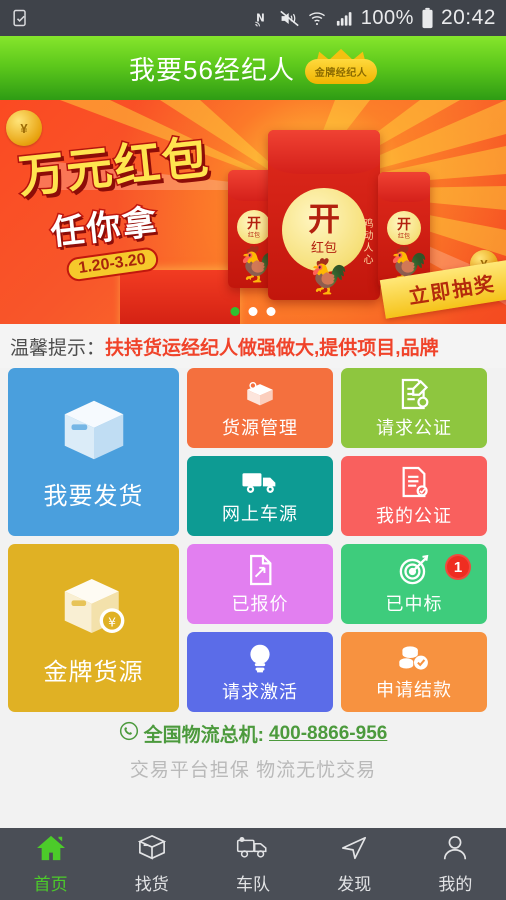 This screenshot has height=900, width=506. I want to click on nav-item-label: 首页, so click(50, 884).